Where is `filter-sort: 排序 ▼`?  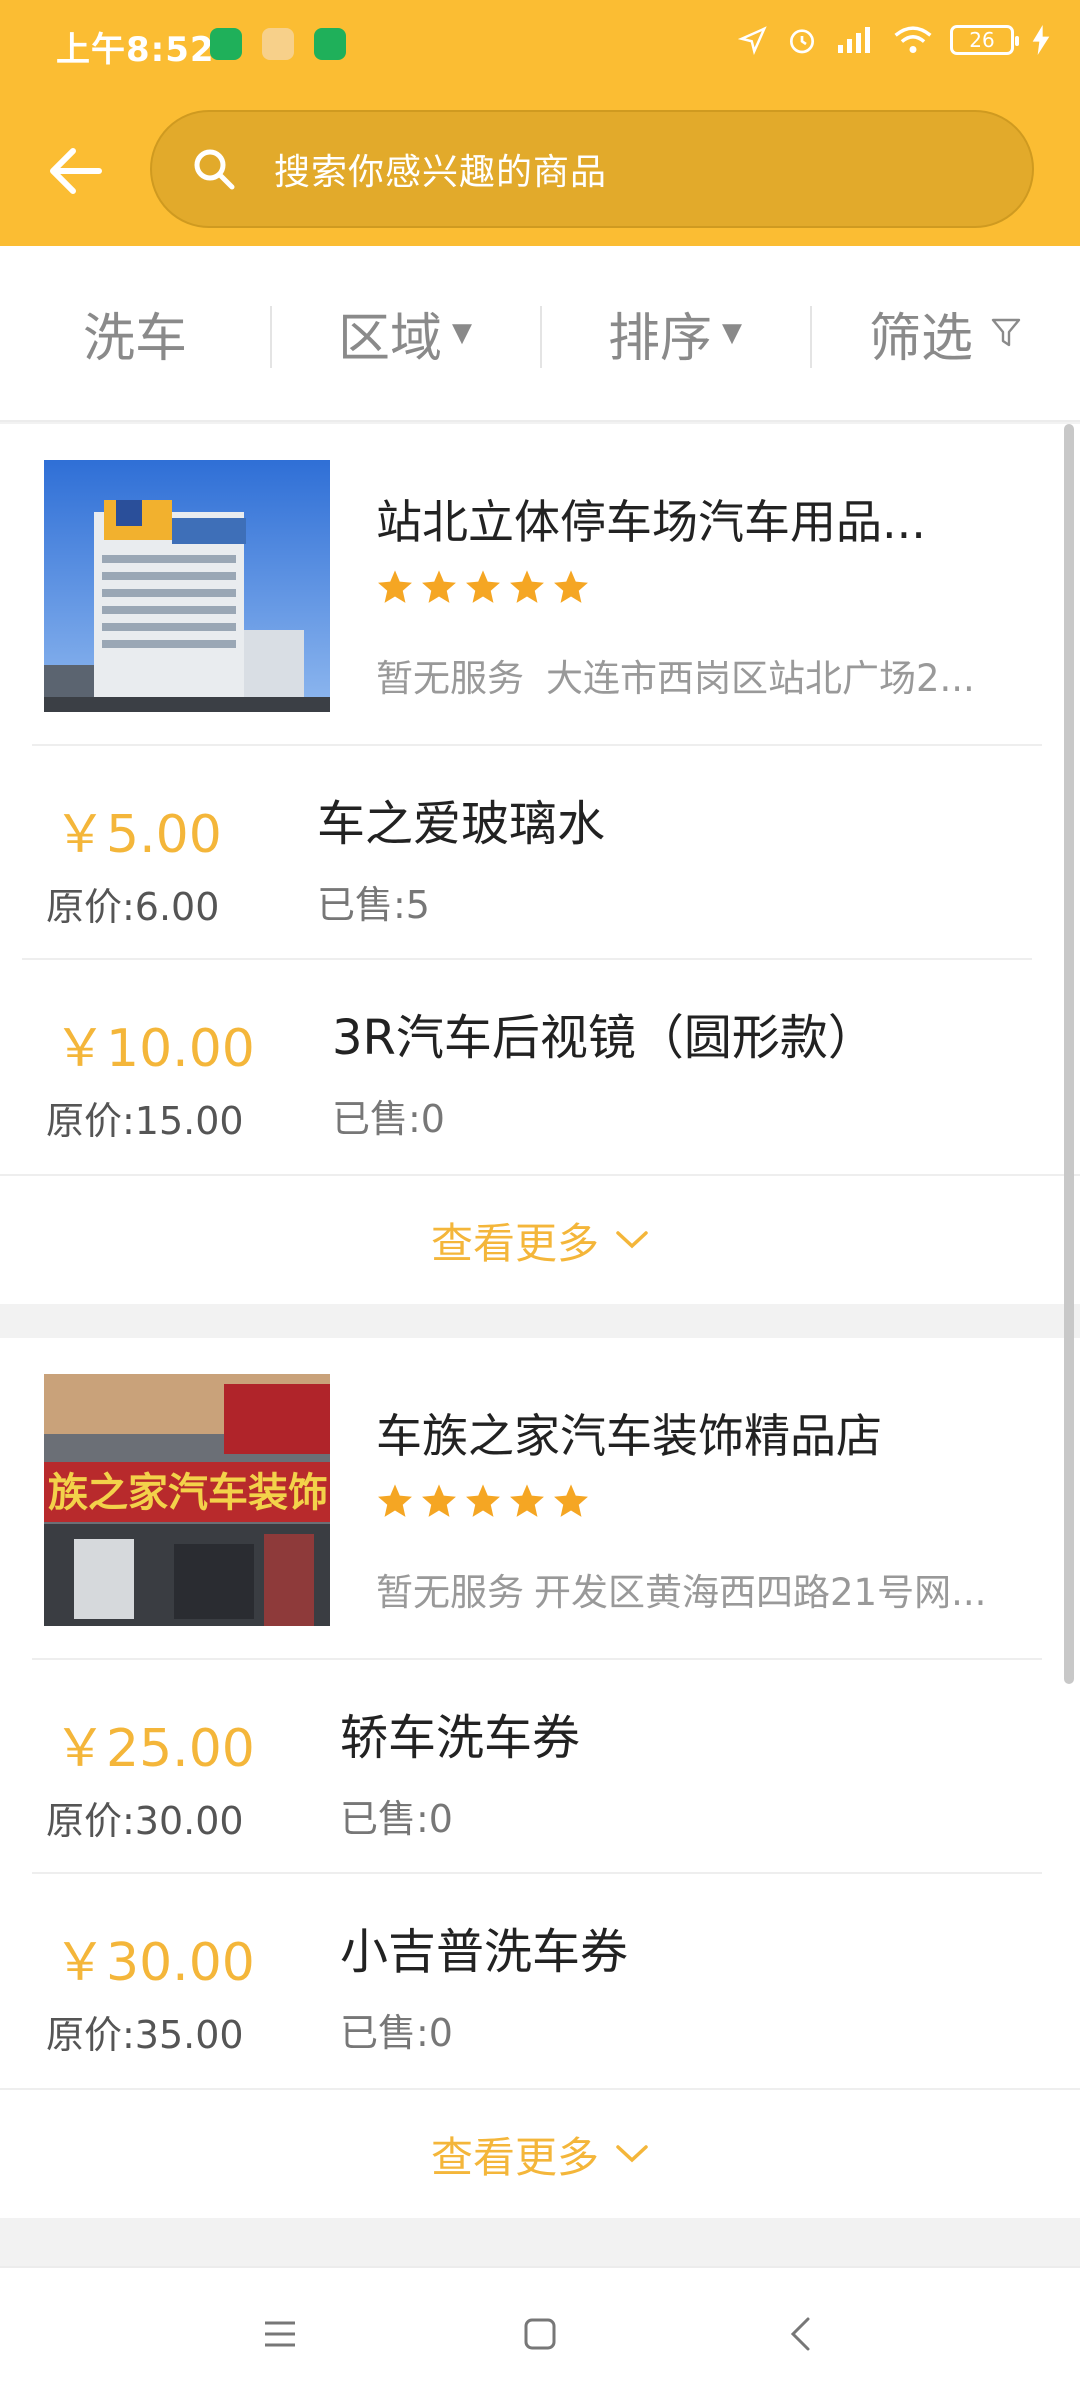 filter-sort: 排序 ▼ is located at coordinates (675, 333).